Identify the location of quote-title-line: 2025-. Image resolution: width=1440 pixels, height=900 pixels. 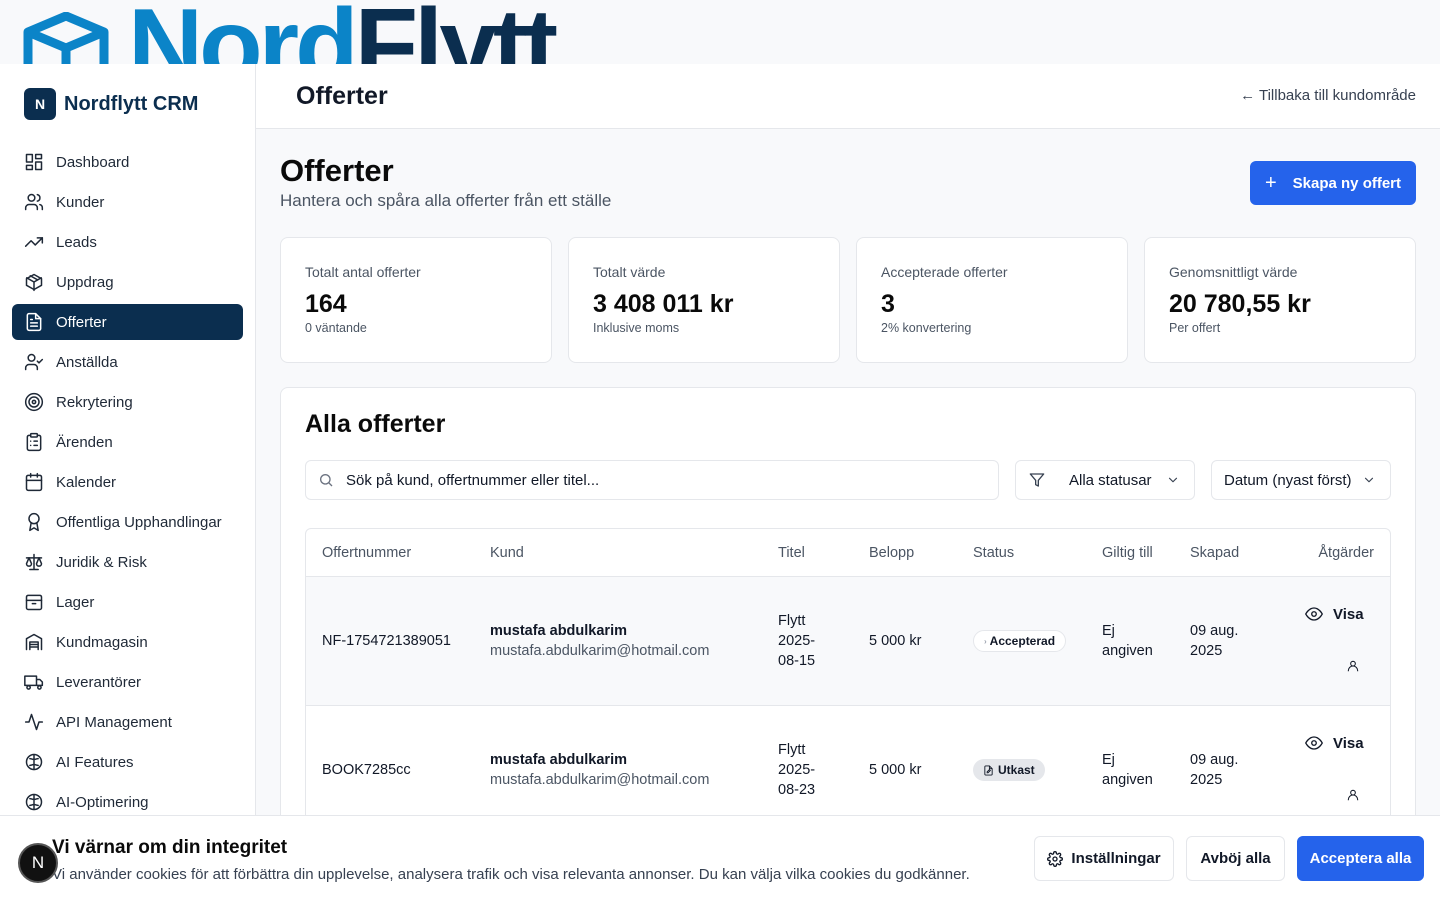
(797, 641).